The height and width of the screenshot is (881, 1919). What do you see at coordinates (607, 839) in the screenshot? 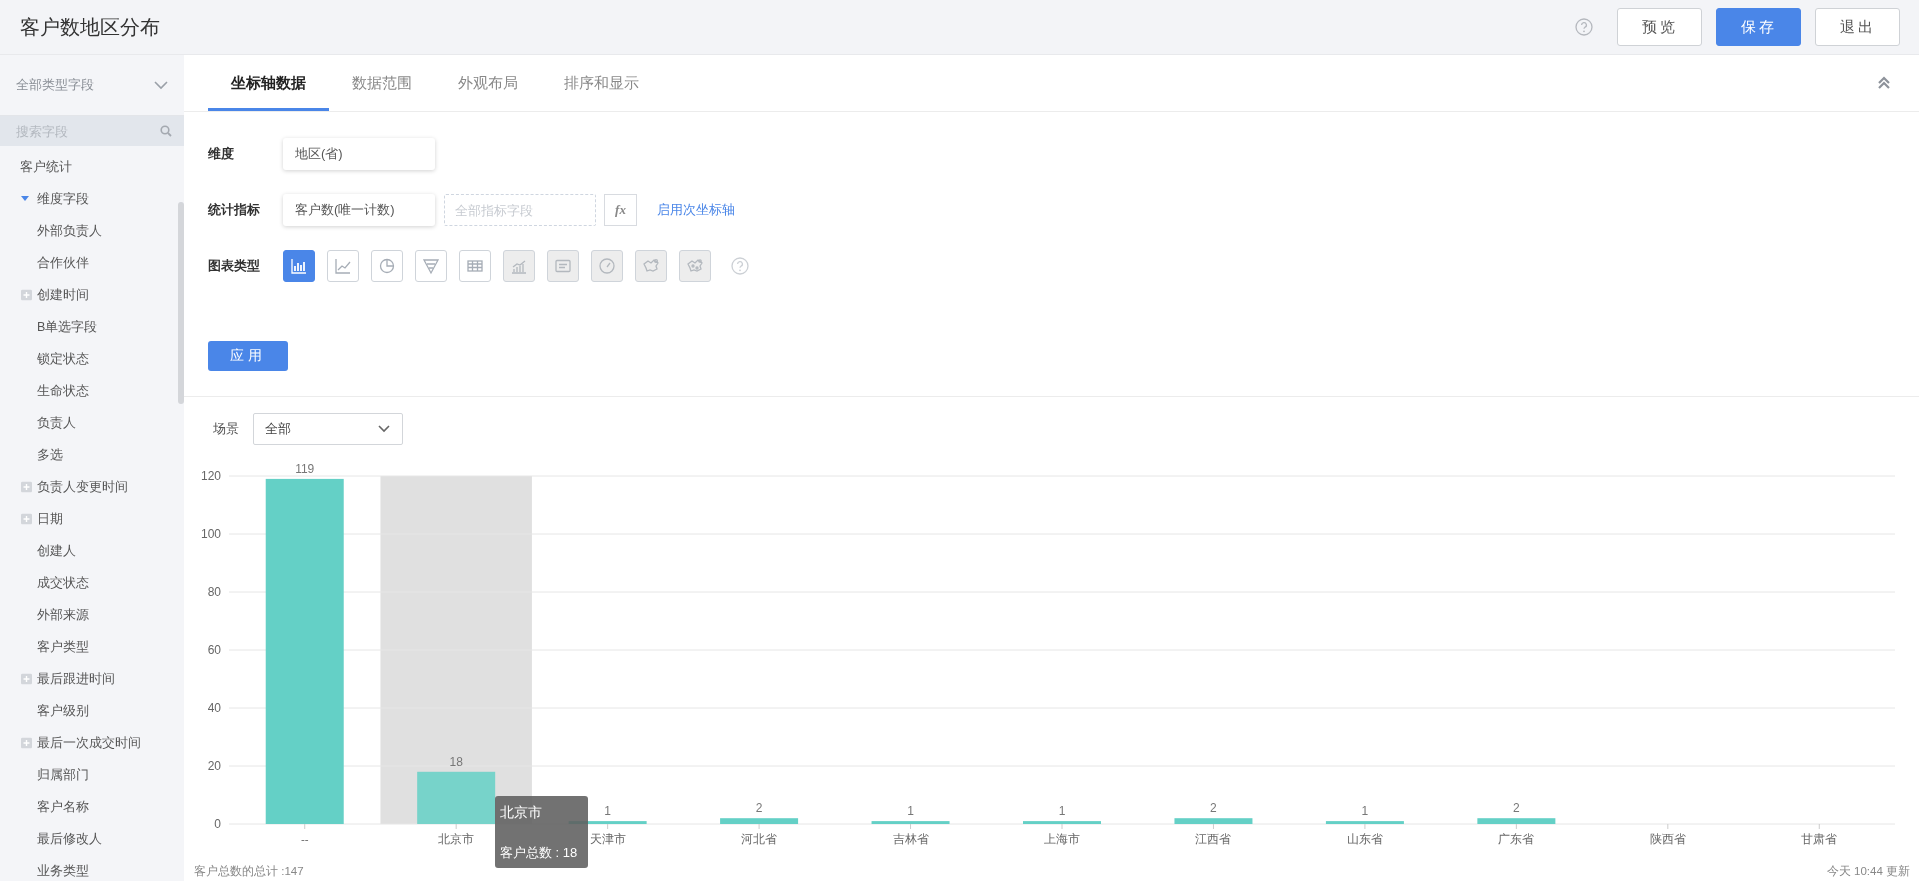
I see `category-label: 天津市` at bounding box center [607, 839].